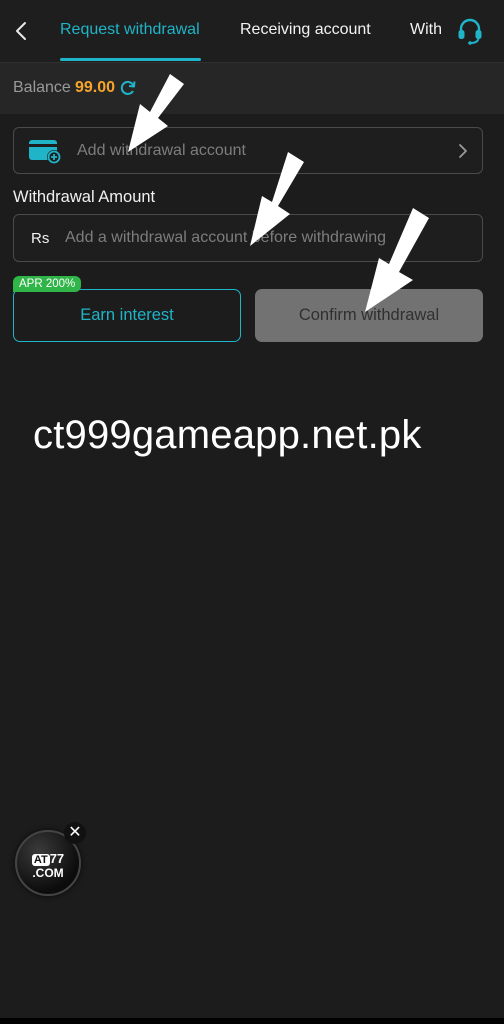  Describe the element at coordinates (22, 31) in the screenshot. I see `chevron-left-icon` at that location.